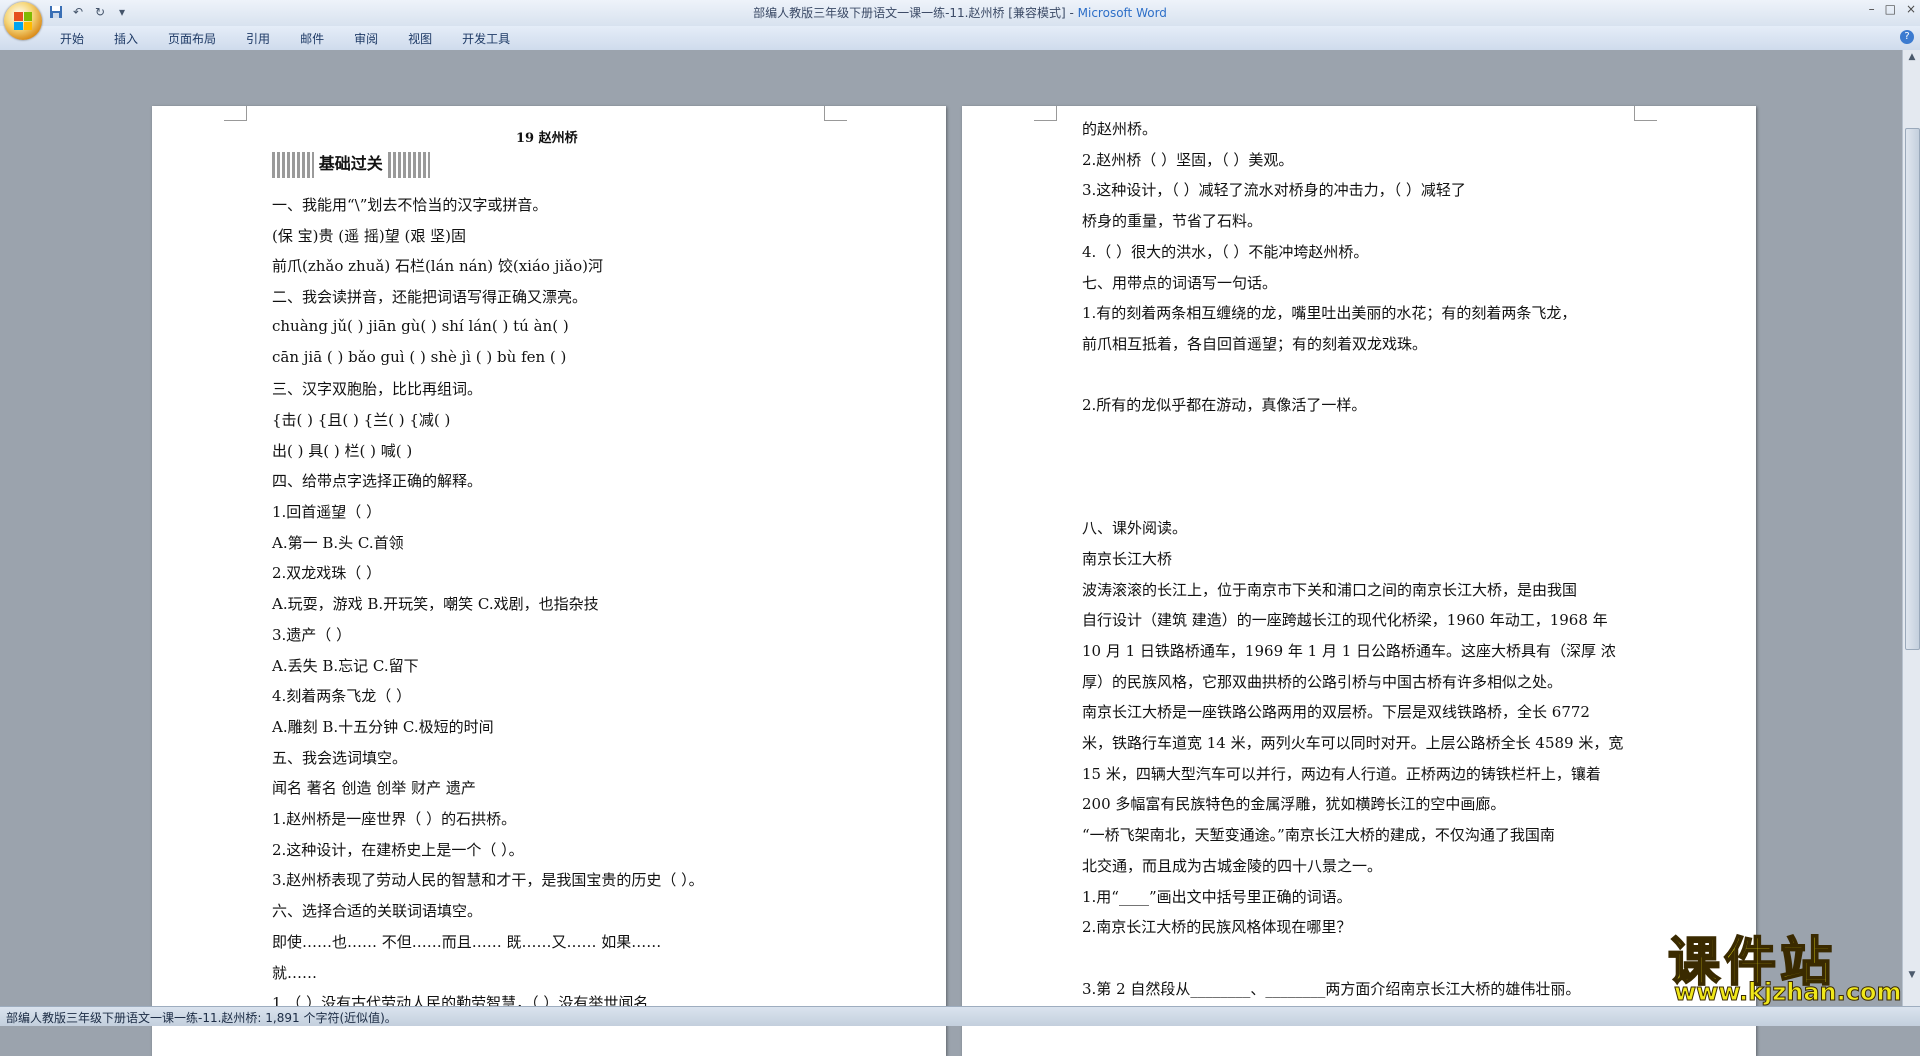 The image size is (1920, 1056). What do you see at coordinates (1341, 773) in the screenshot?
I see `text-line: 15 米，四辆大型汽车可以并行，两边有人行道。正桥两边的铸铁栏杆上，镶着` at bounding box center [1341, 773].